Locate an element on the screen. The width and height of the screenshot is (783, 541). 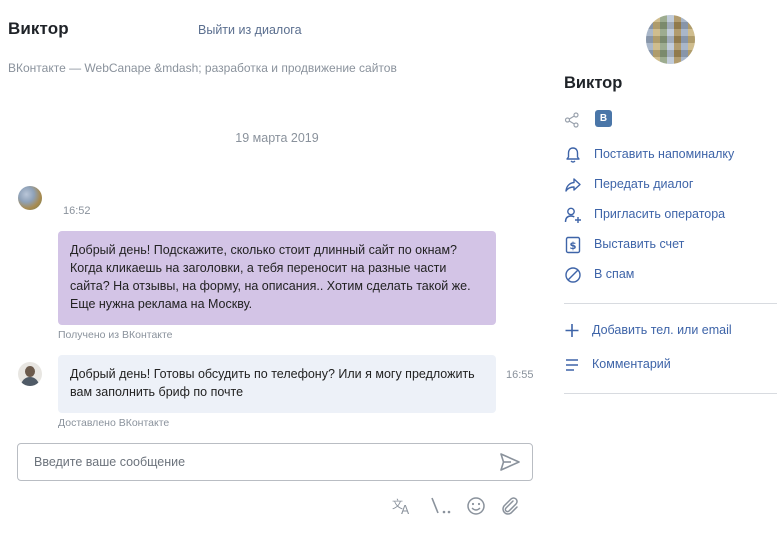
templates-button is located at coordinates (442, 506).